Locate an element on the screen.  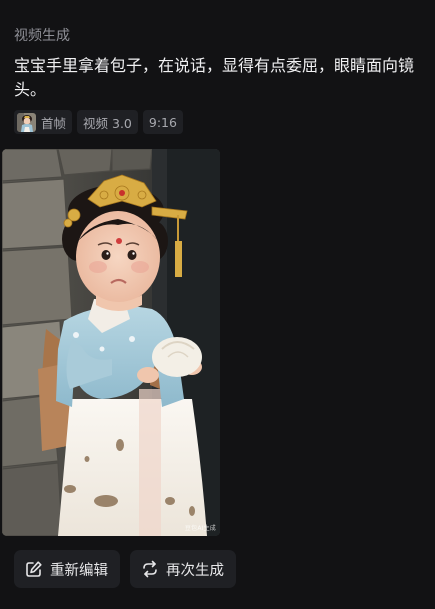
model-chip: 视频 3.0 is located at coordinates (107, 122).